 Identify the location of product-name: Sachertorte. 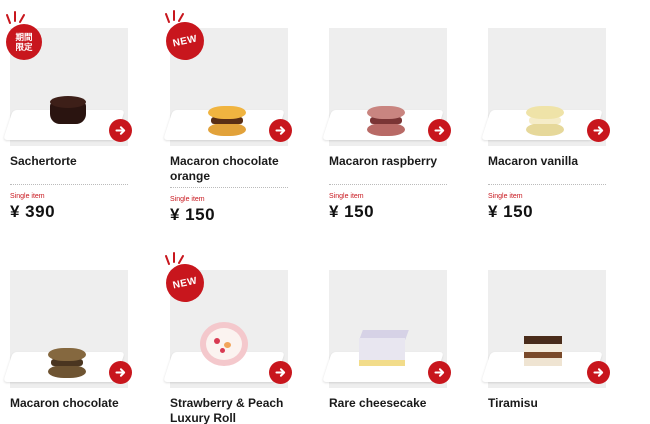
(71, 169).